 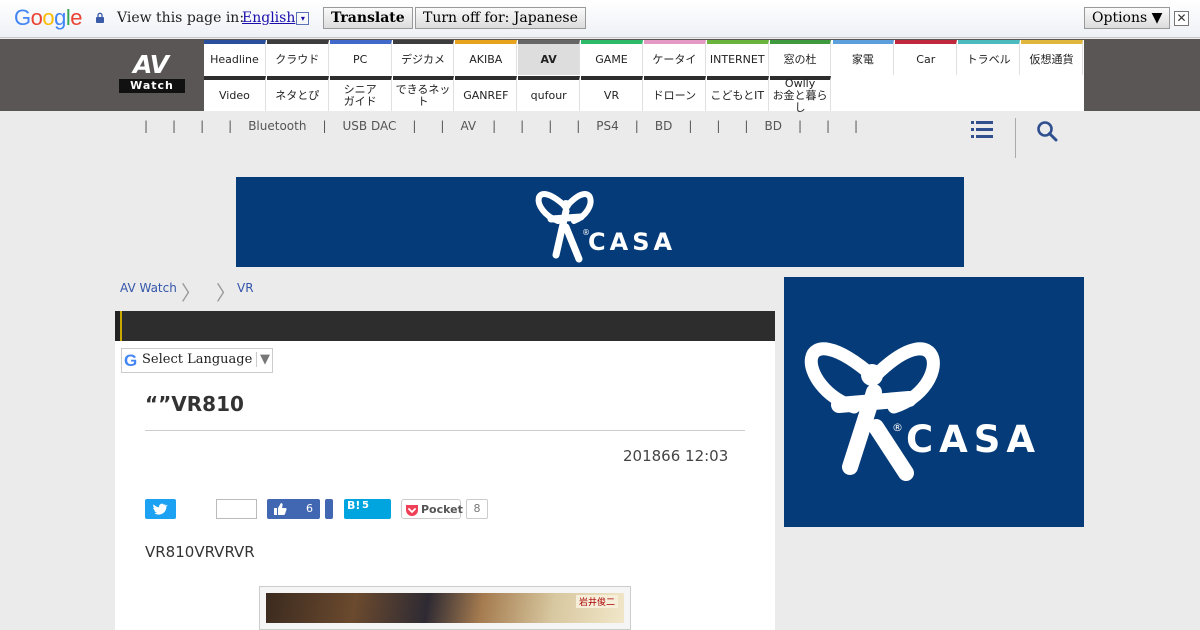 What do you see at coordinates (486, 57) in the screenshot?
I see `nav-item: AKIBA` at bounding box center [486, 57].